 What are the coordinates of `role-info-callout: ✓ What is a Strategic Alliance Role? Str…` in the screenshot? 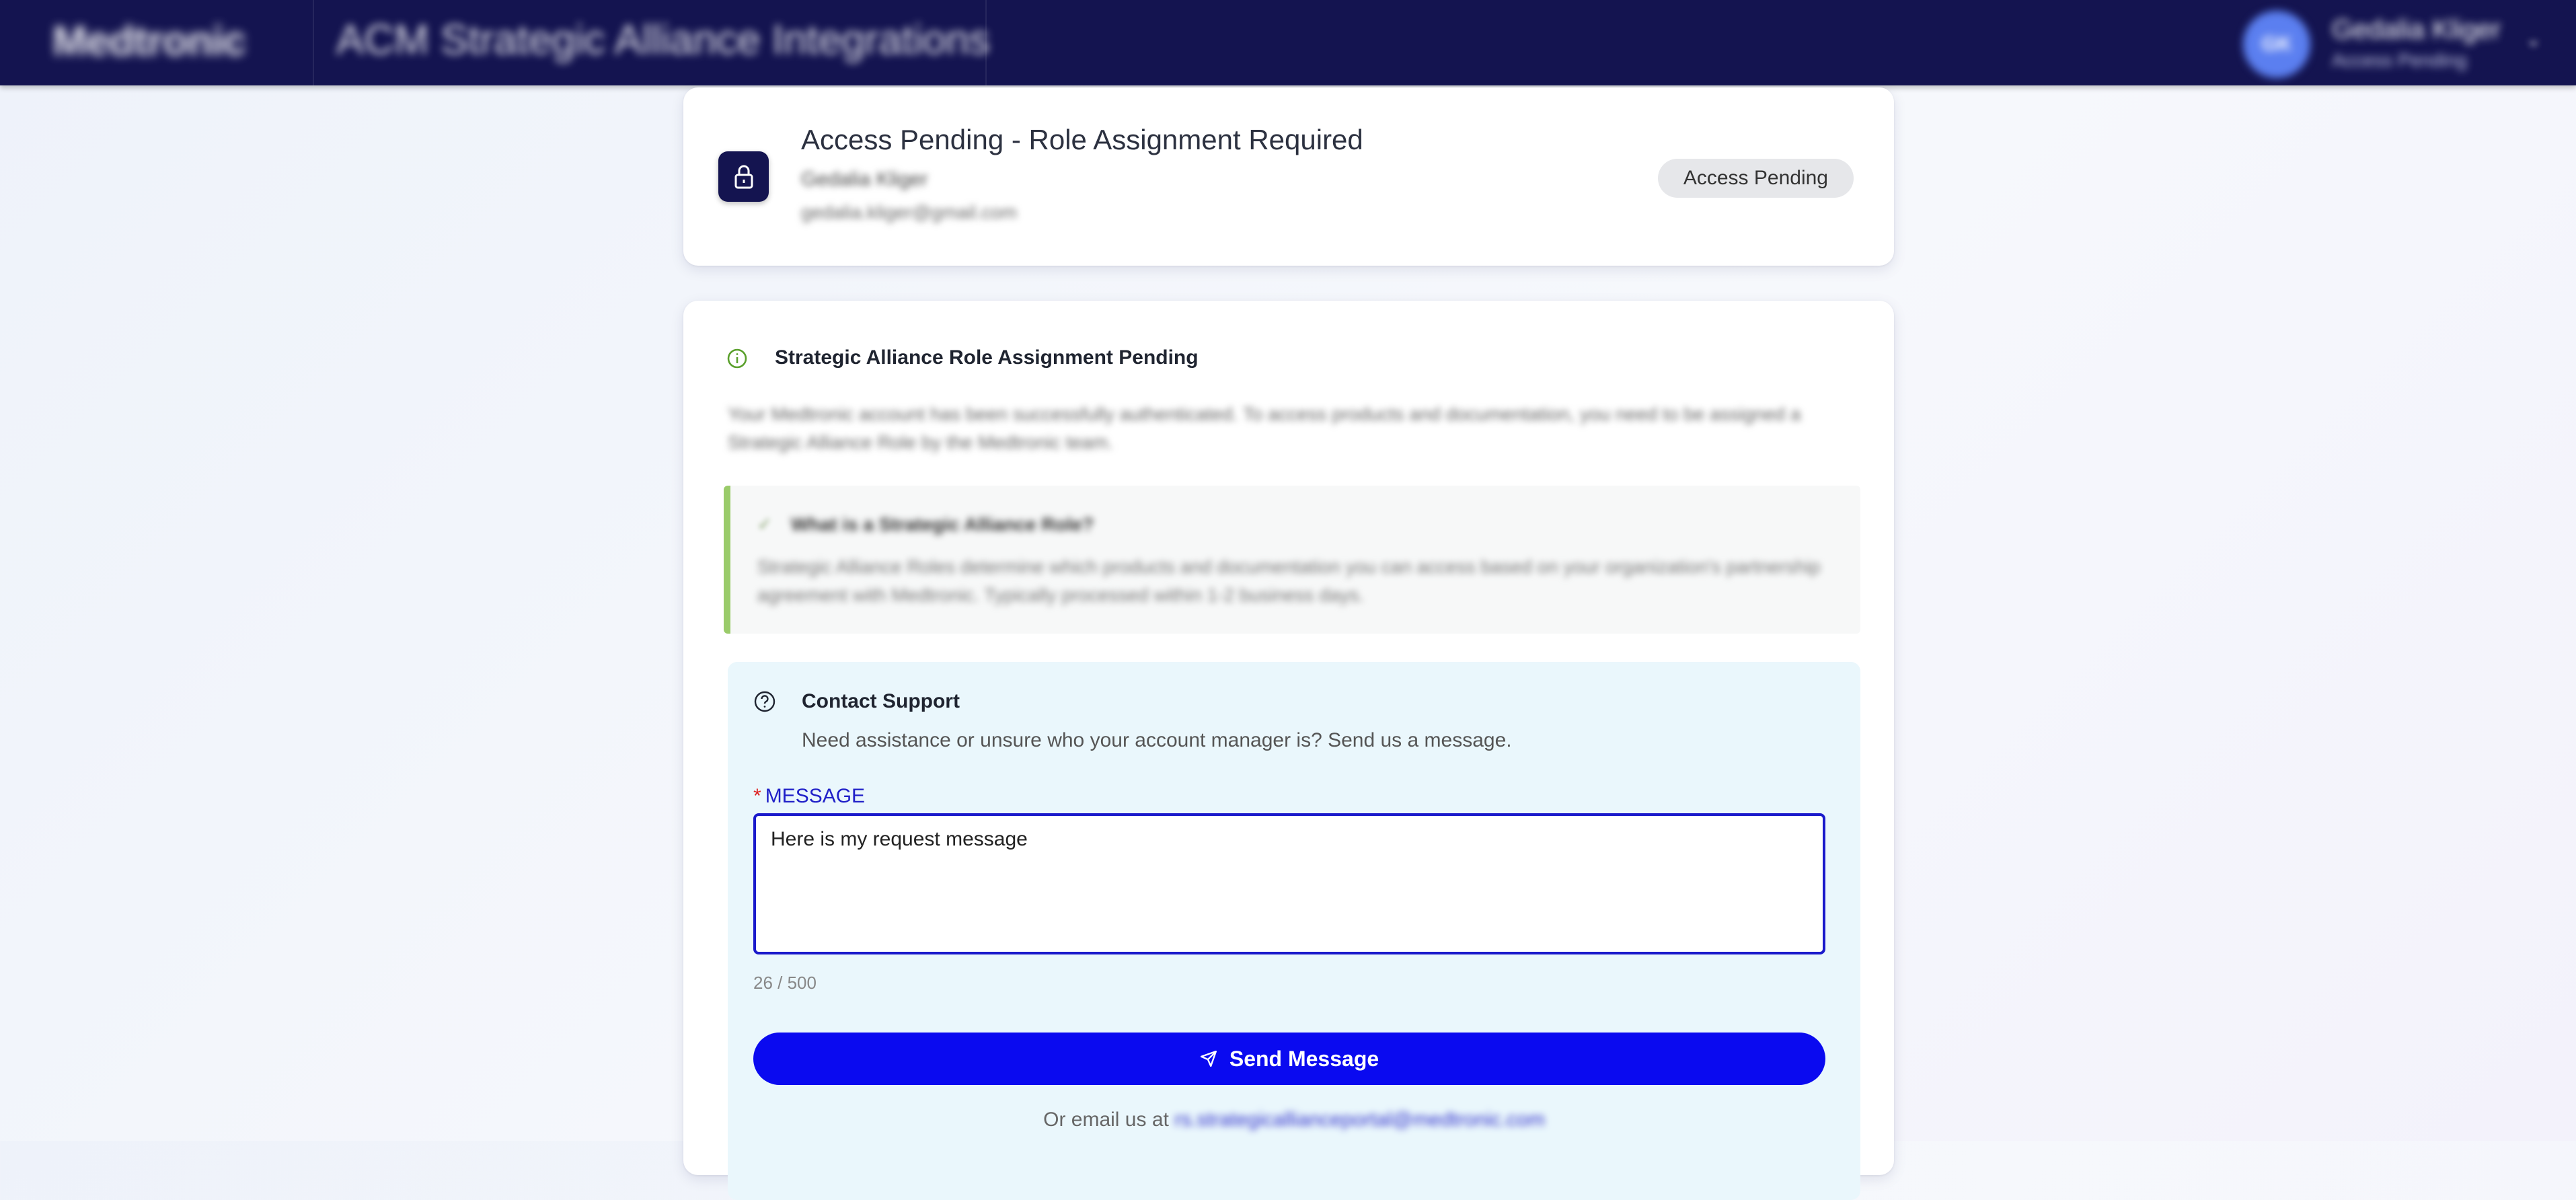 It's located at (1292, 560).